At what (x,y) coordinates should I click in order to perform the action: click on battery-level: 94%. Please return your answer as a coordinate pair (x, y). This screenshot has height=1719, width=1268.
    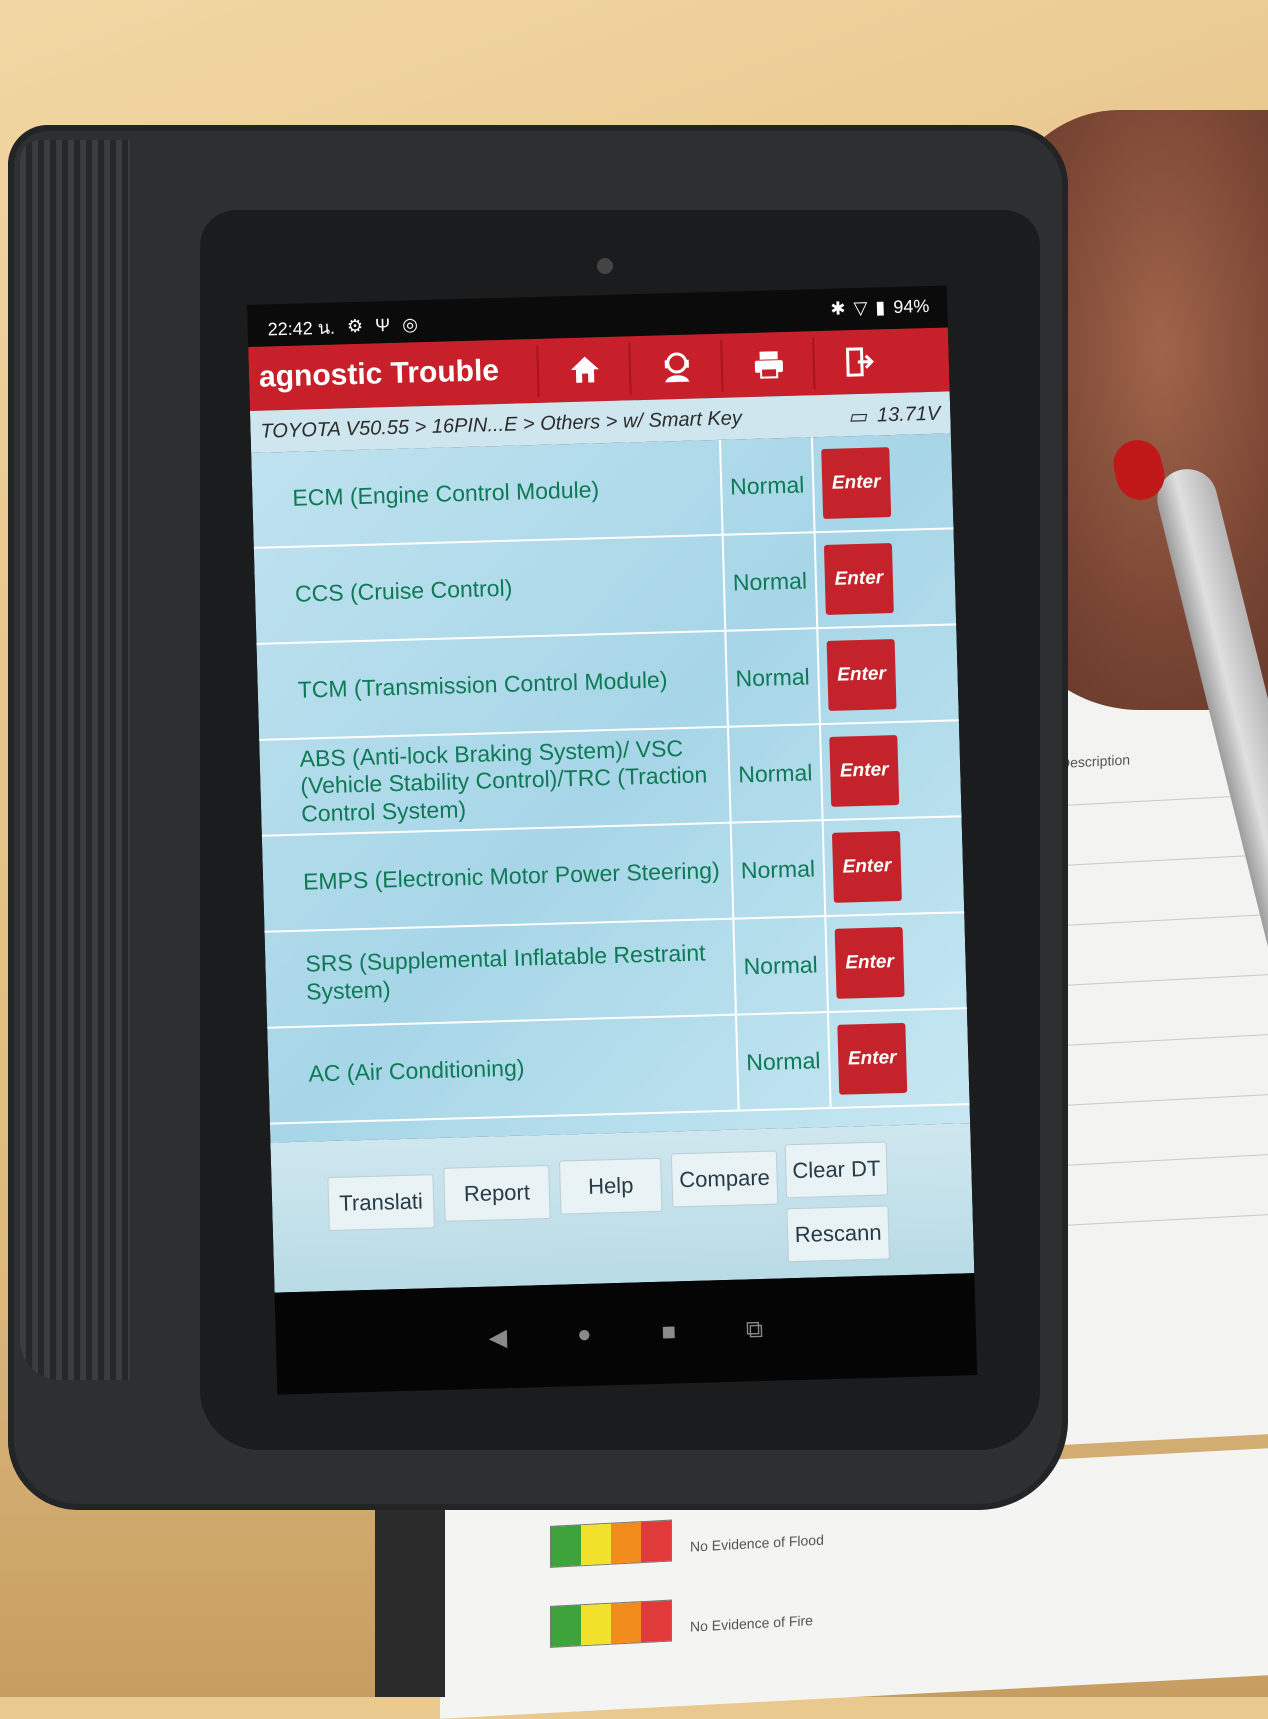
    Looking at the image, I should click on (911, 306).